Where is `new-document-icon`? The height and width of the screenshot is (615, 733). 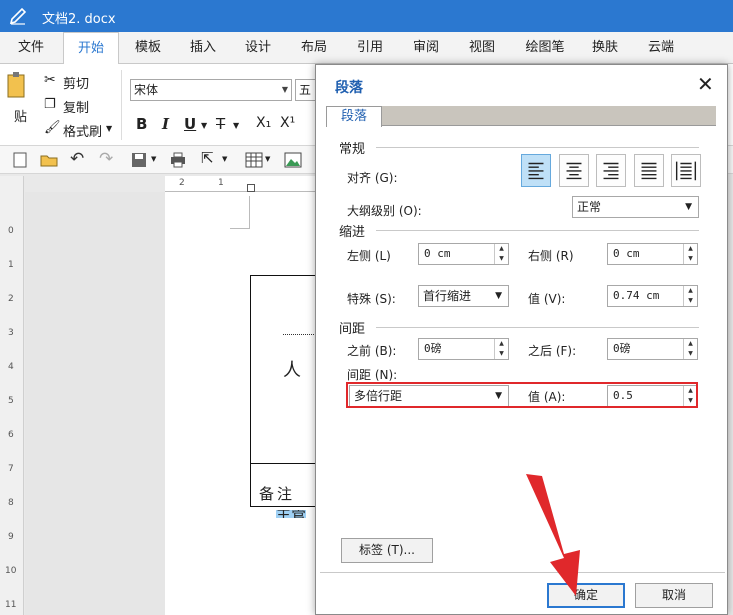
new-document-icon is located at coordinates (20, 160).